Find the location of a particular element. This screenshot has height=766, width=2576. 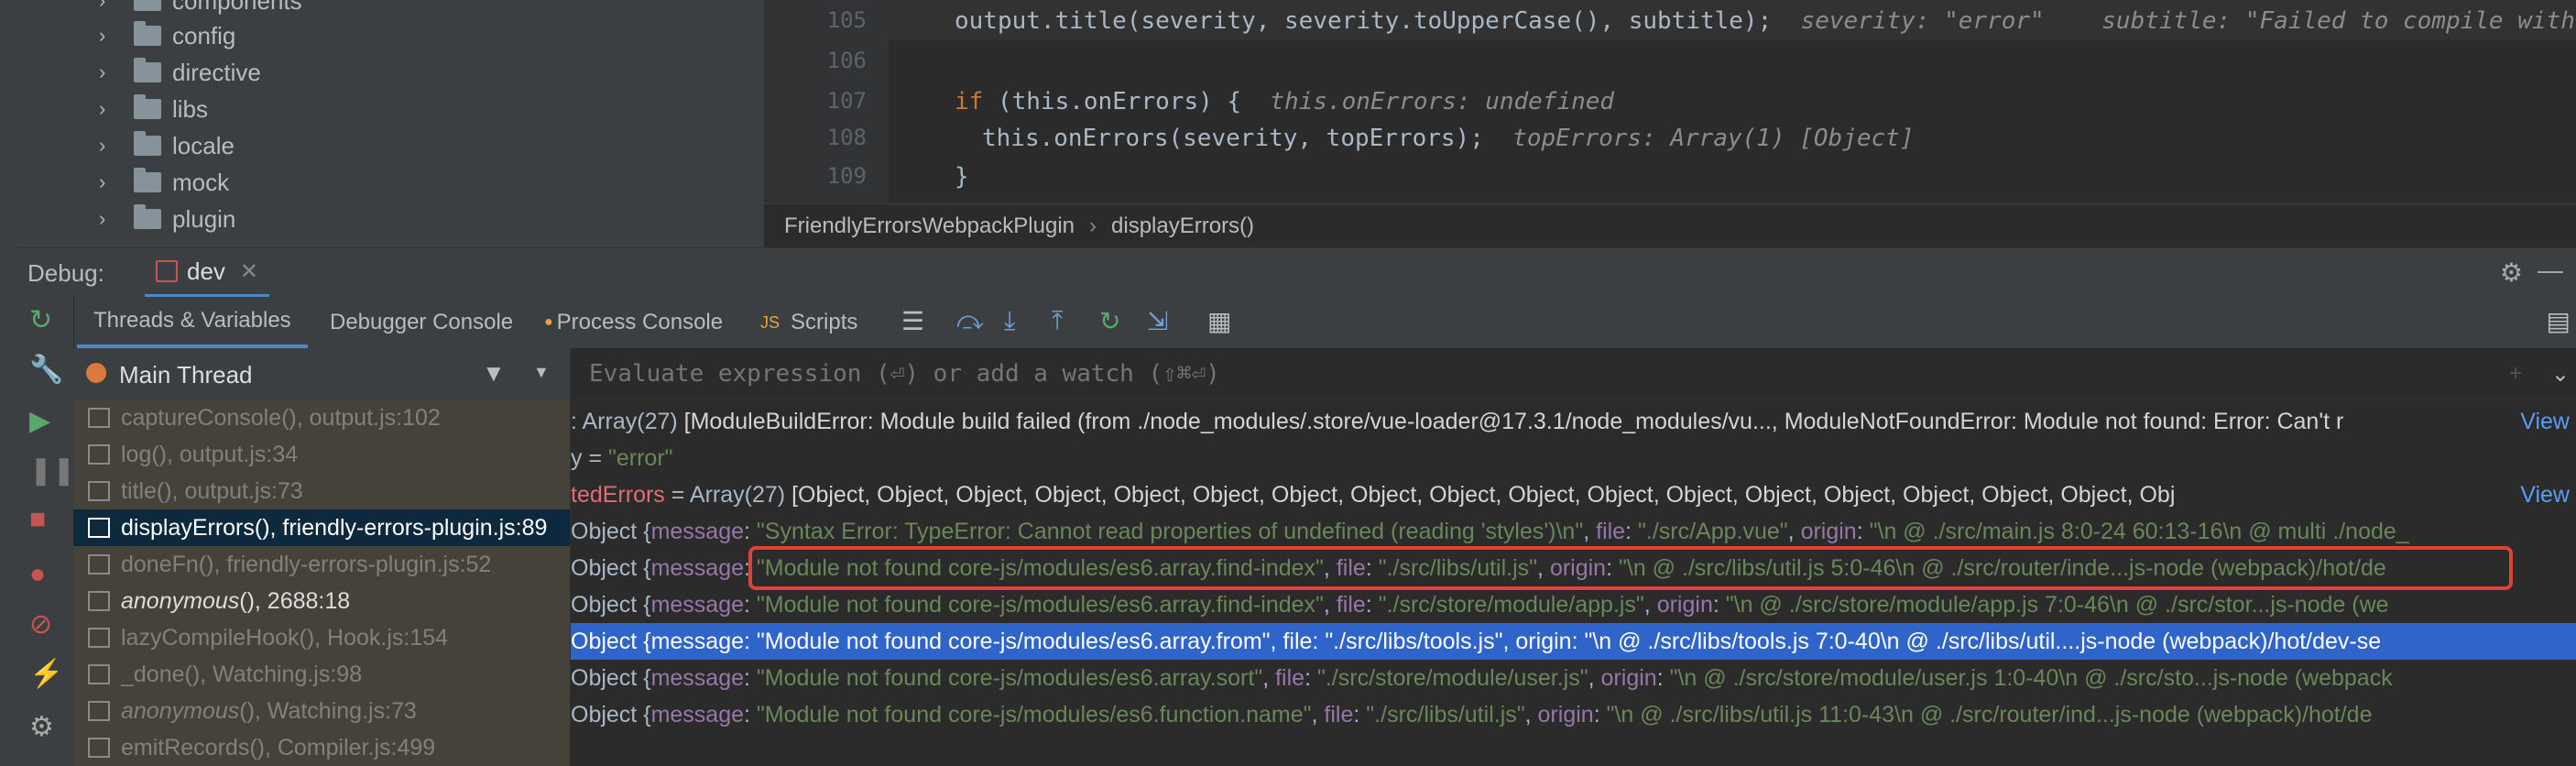

frame-item: emitRecords(), Compiler.js:499 is located at coordinates (322, 747).